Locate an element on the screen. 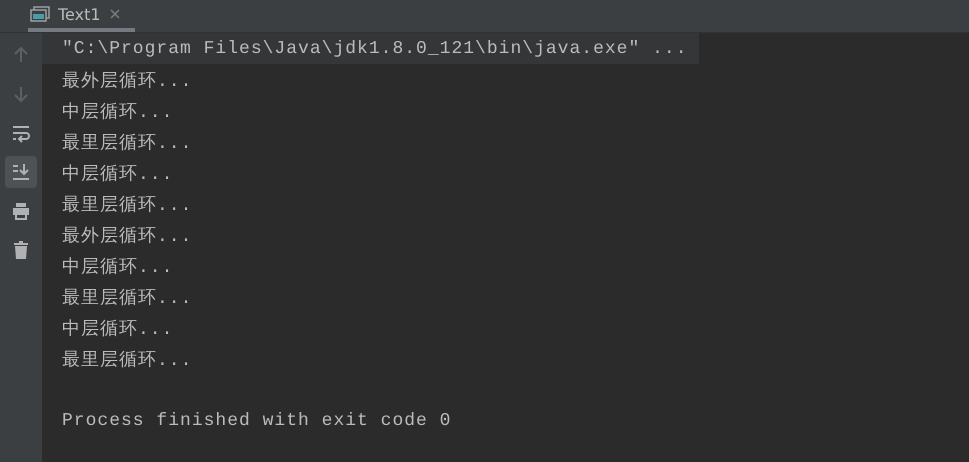  scroll-end-button is located at coordinates (21, 172).